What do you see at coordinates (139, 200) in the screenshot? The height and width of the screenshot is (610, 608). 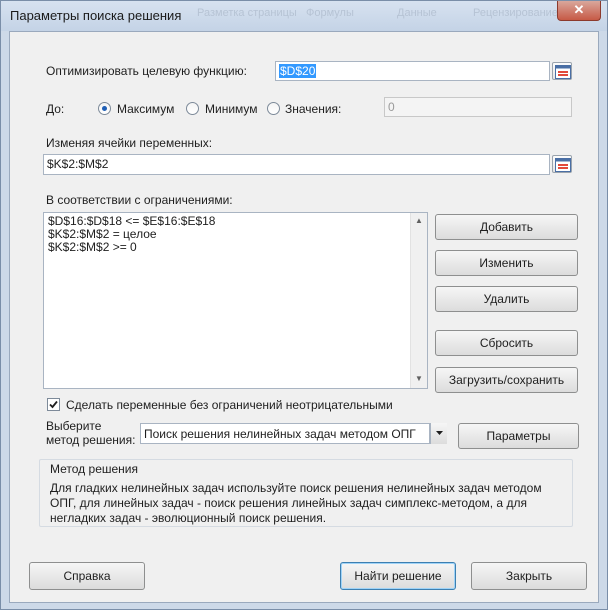 I see `constraints-label: В соответствии с ограничениями:` at bounding box center [139, 200].